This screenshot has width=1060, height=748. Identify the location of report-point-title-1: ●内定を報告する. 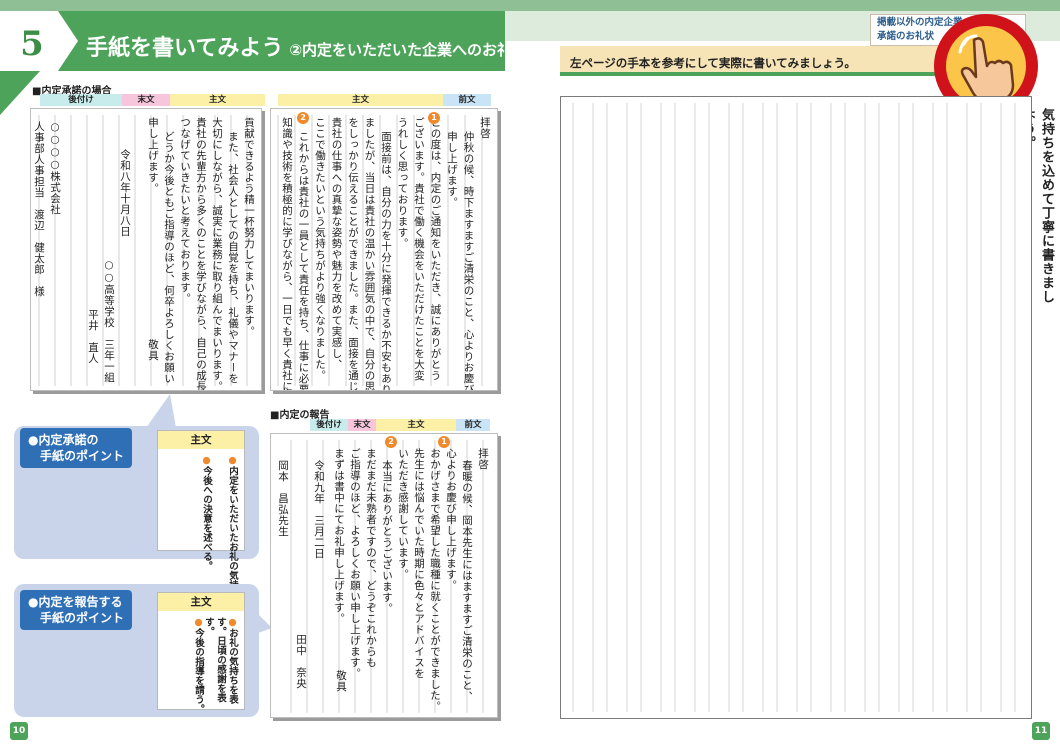
(75, 602).